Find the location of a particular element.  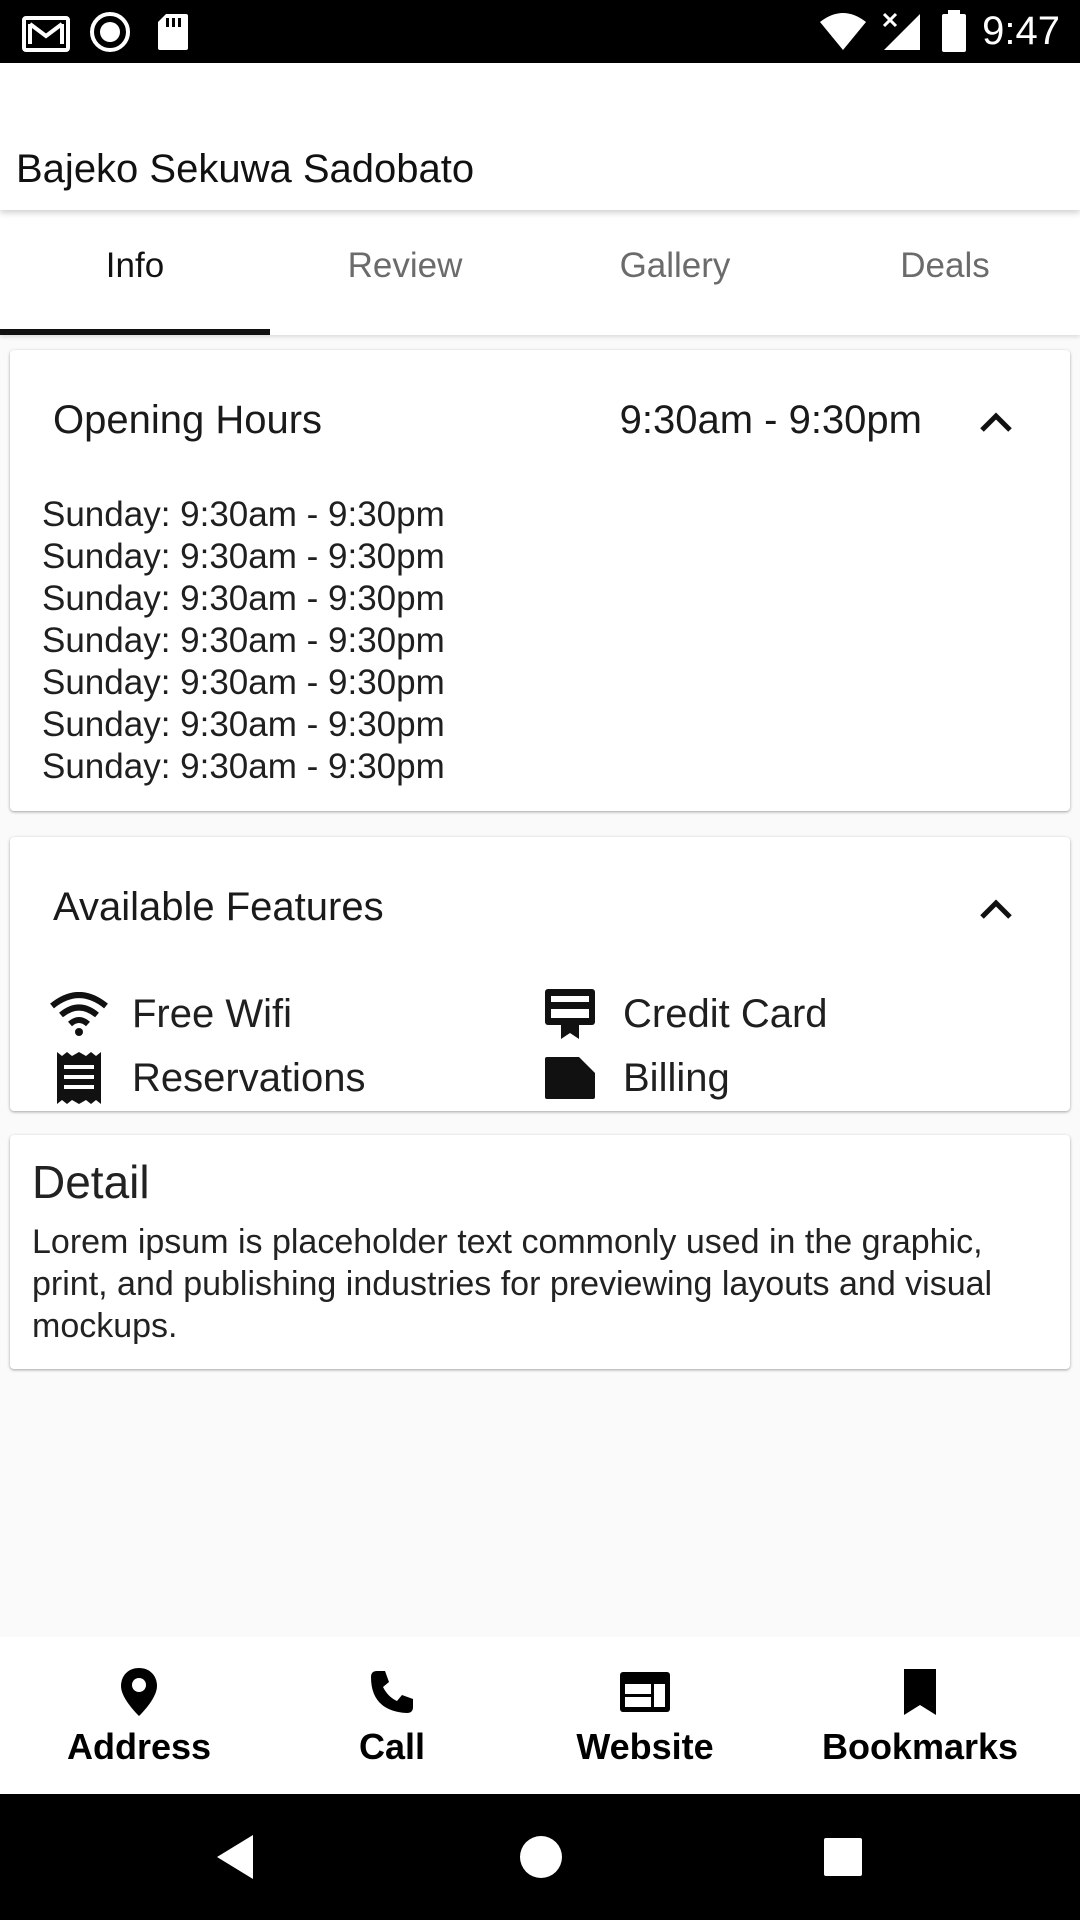

sd-card-icon is located at coordinates (173, 31).